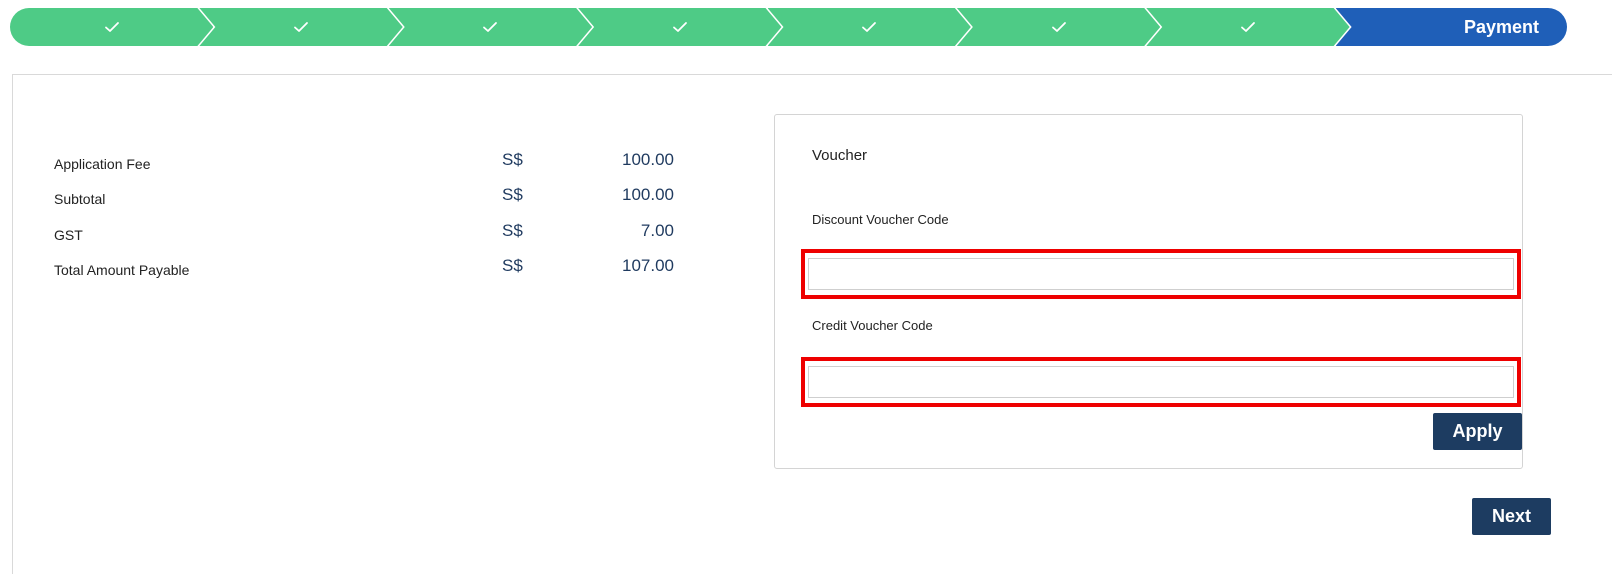 This screenshot has width=1612, height=574. I want to click on fee-row-gst: GST S$ 7.00, so click(364, 234).